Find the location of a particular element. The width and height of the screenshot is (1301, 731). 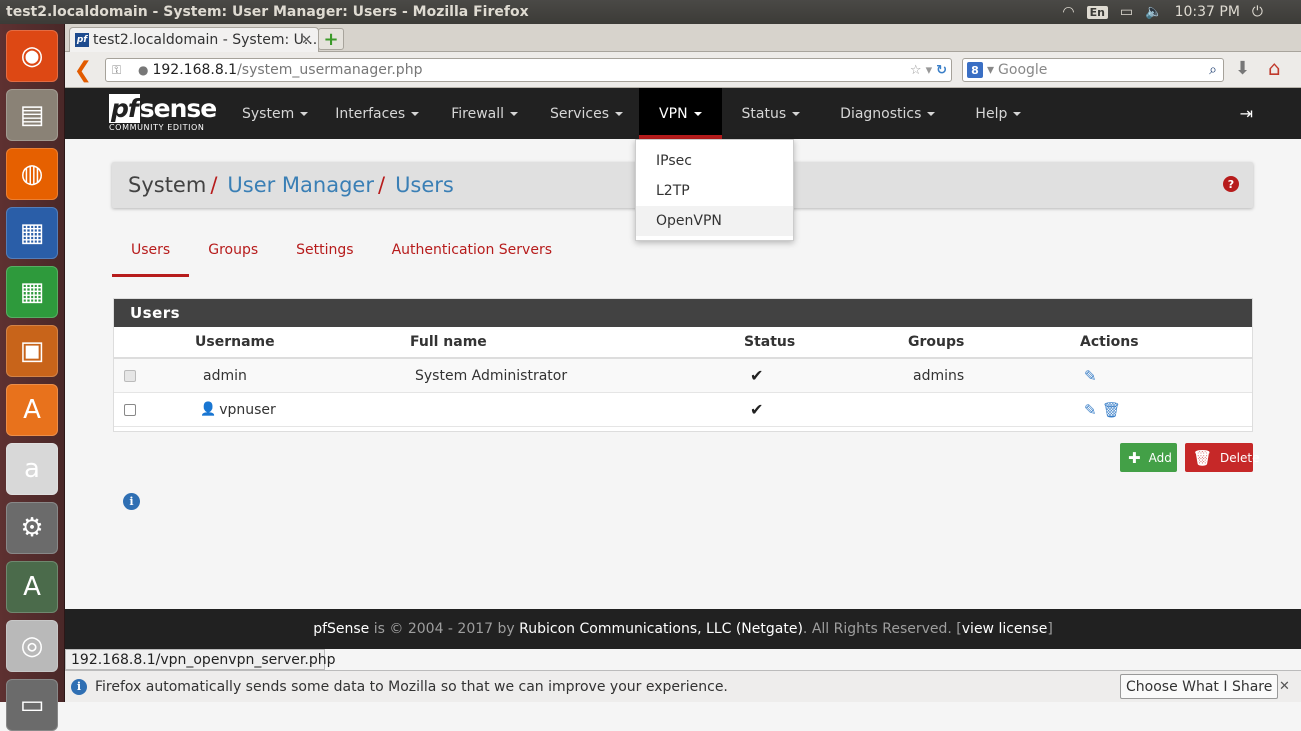

search-icon: ⌕ is located at coordinates (1213, 70).